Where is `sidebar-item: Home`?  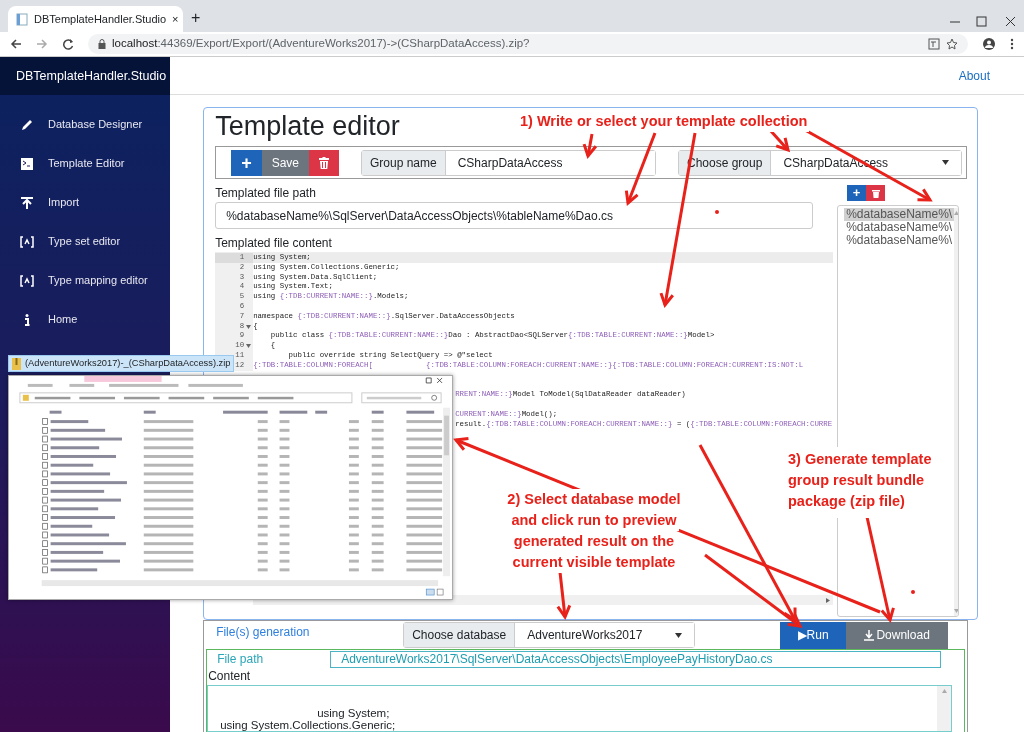
sidebar-item: Home is located at coordinates (85, 319).